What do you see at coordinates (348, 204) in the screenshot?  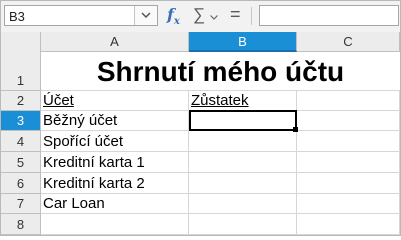 I see `cell-c7` at bounding box center [348, 204].